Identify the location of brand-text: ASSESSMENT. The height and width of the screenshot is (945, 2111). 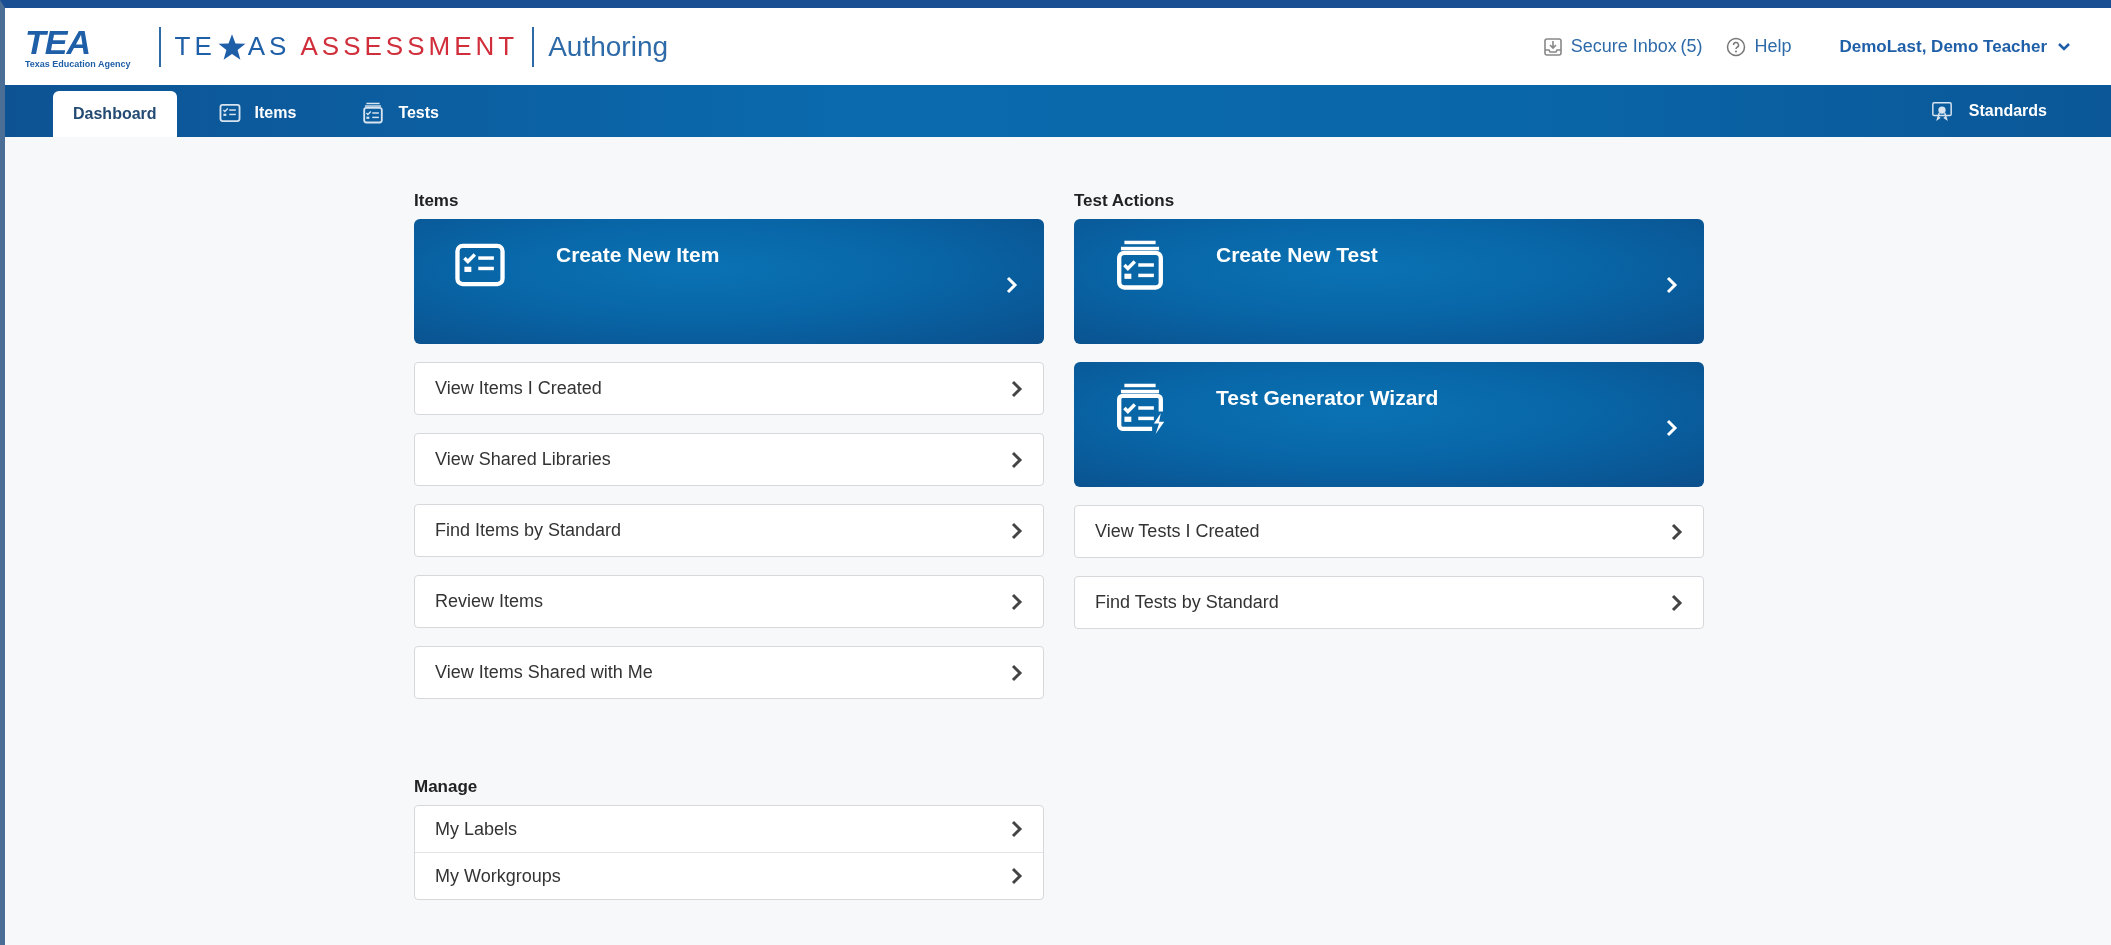
(409, 46).